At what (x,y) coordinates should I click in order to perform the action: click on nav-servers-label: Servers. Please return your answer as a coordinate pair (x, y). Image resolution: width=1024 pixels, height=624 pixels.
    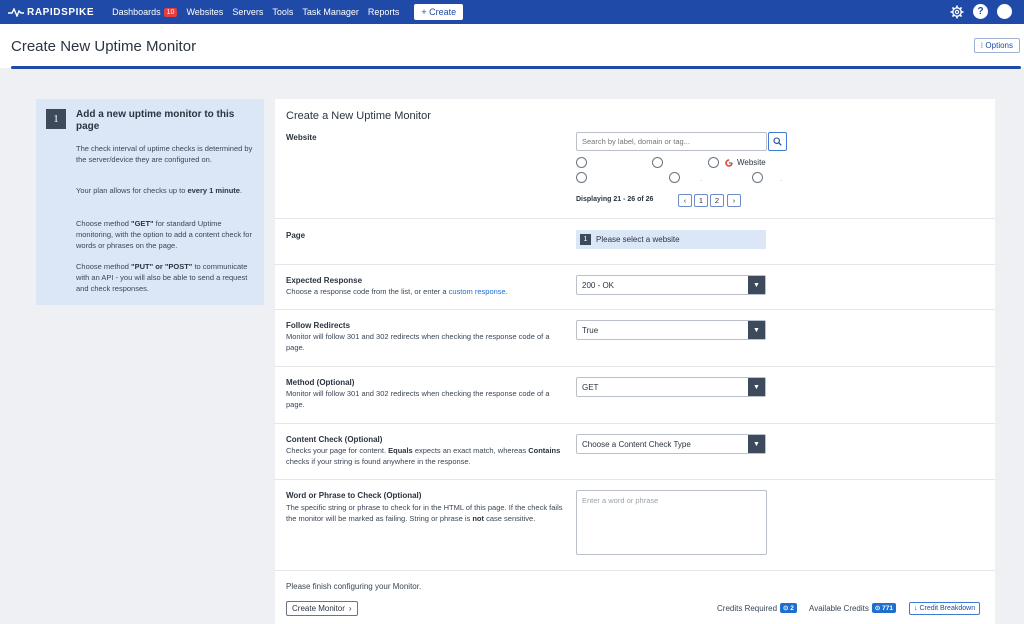
    Looking at the image, I should click on (248, 12).